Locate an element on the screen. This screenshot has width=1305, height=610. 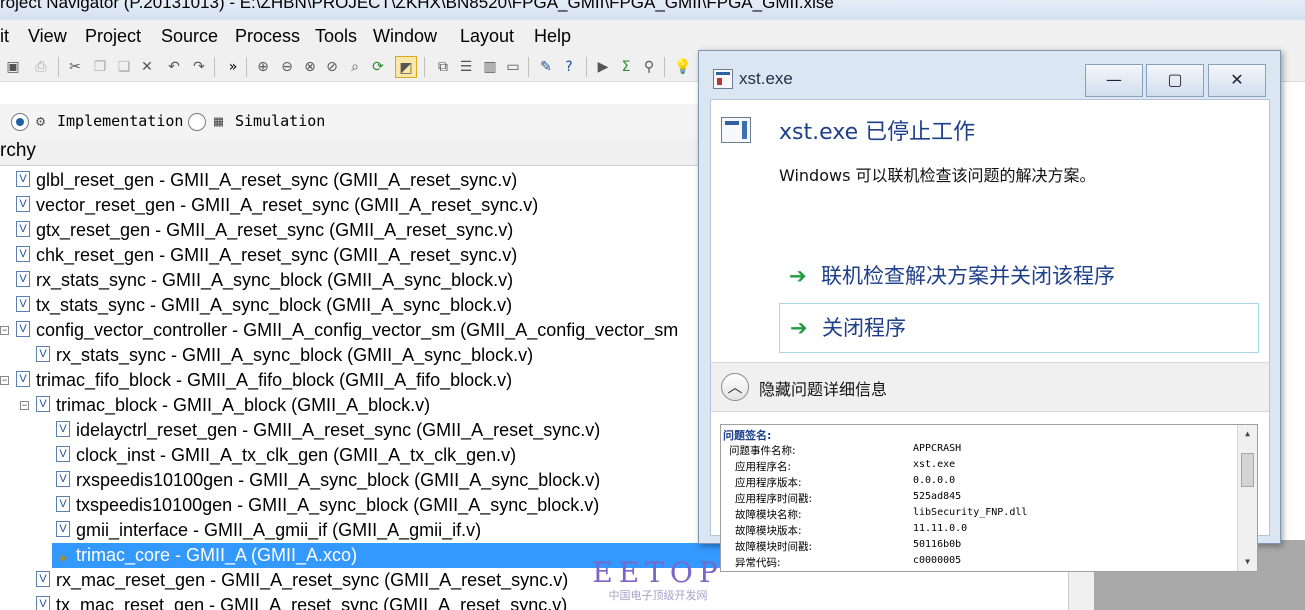
simulation-radio is located at coordinates (197, 122).